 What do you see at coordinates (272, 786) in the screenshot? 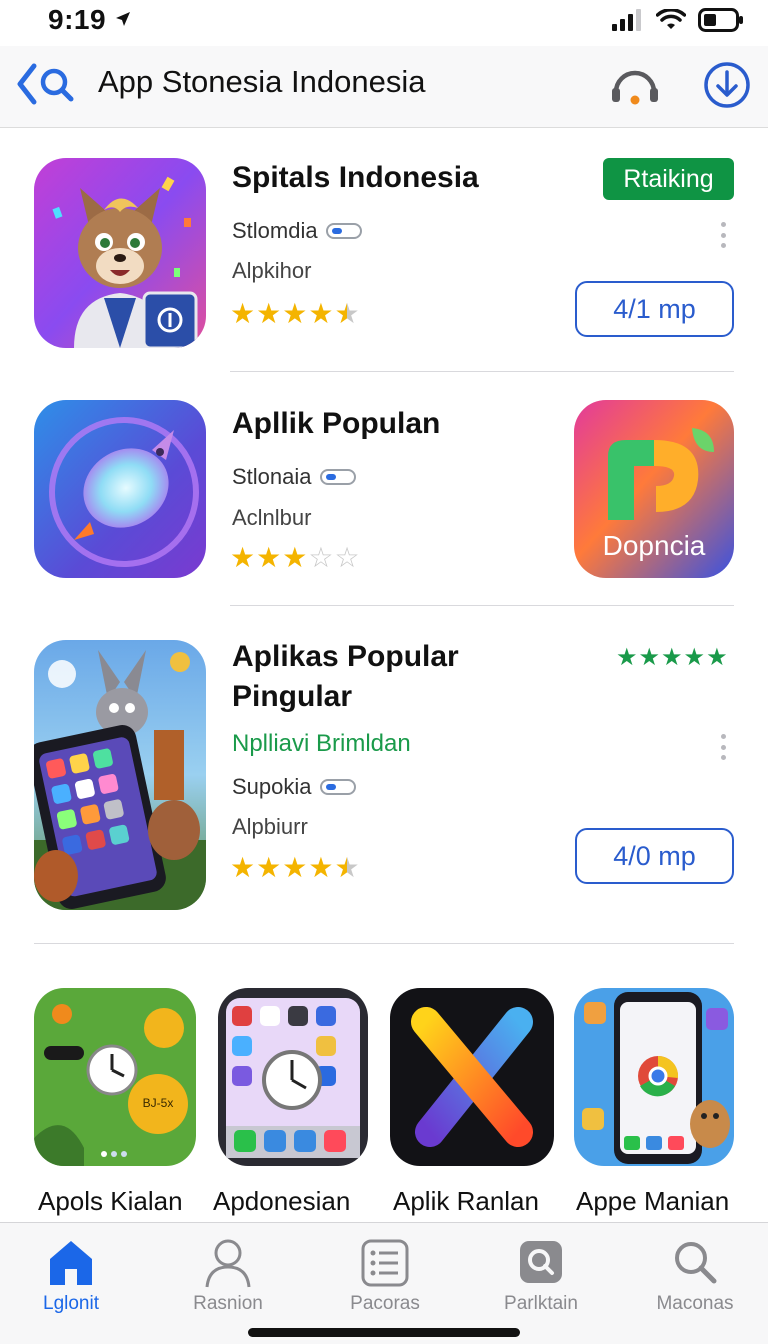
I see `developer-name: Supokia` at bounding box center [272, 786].